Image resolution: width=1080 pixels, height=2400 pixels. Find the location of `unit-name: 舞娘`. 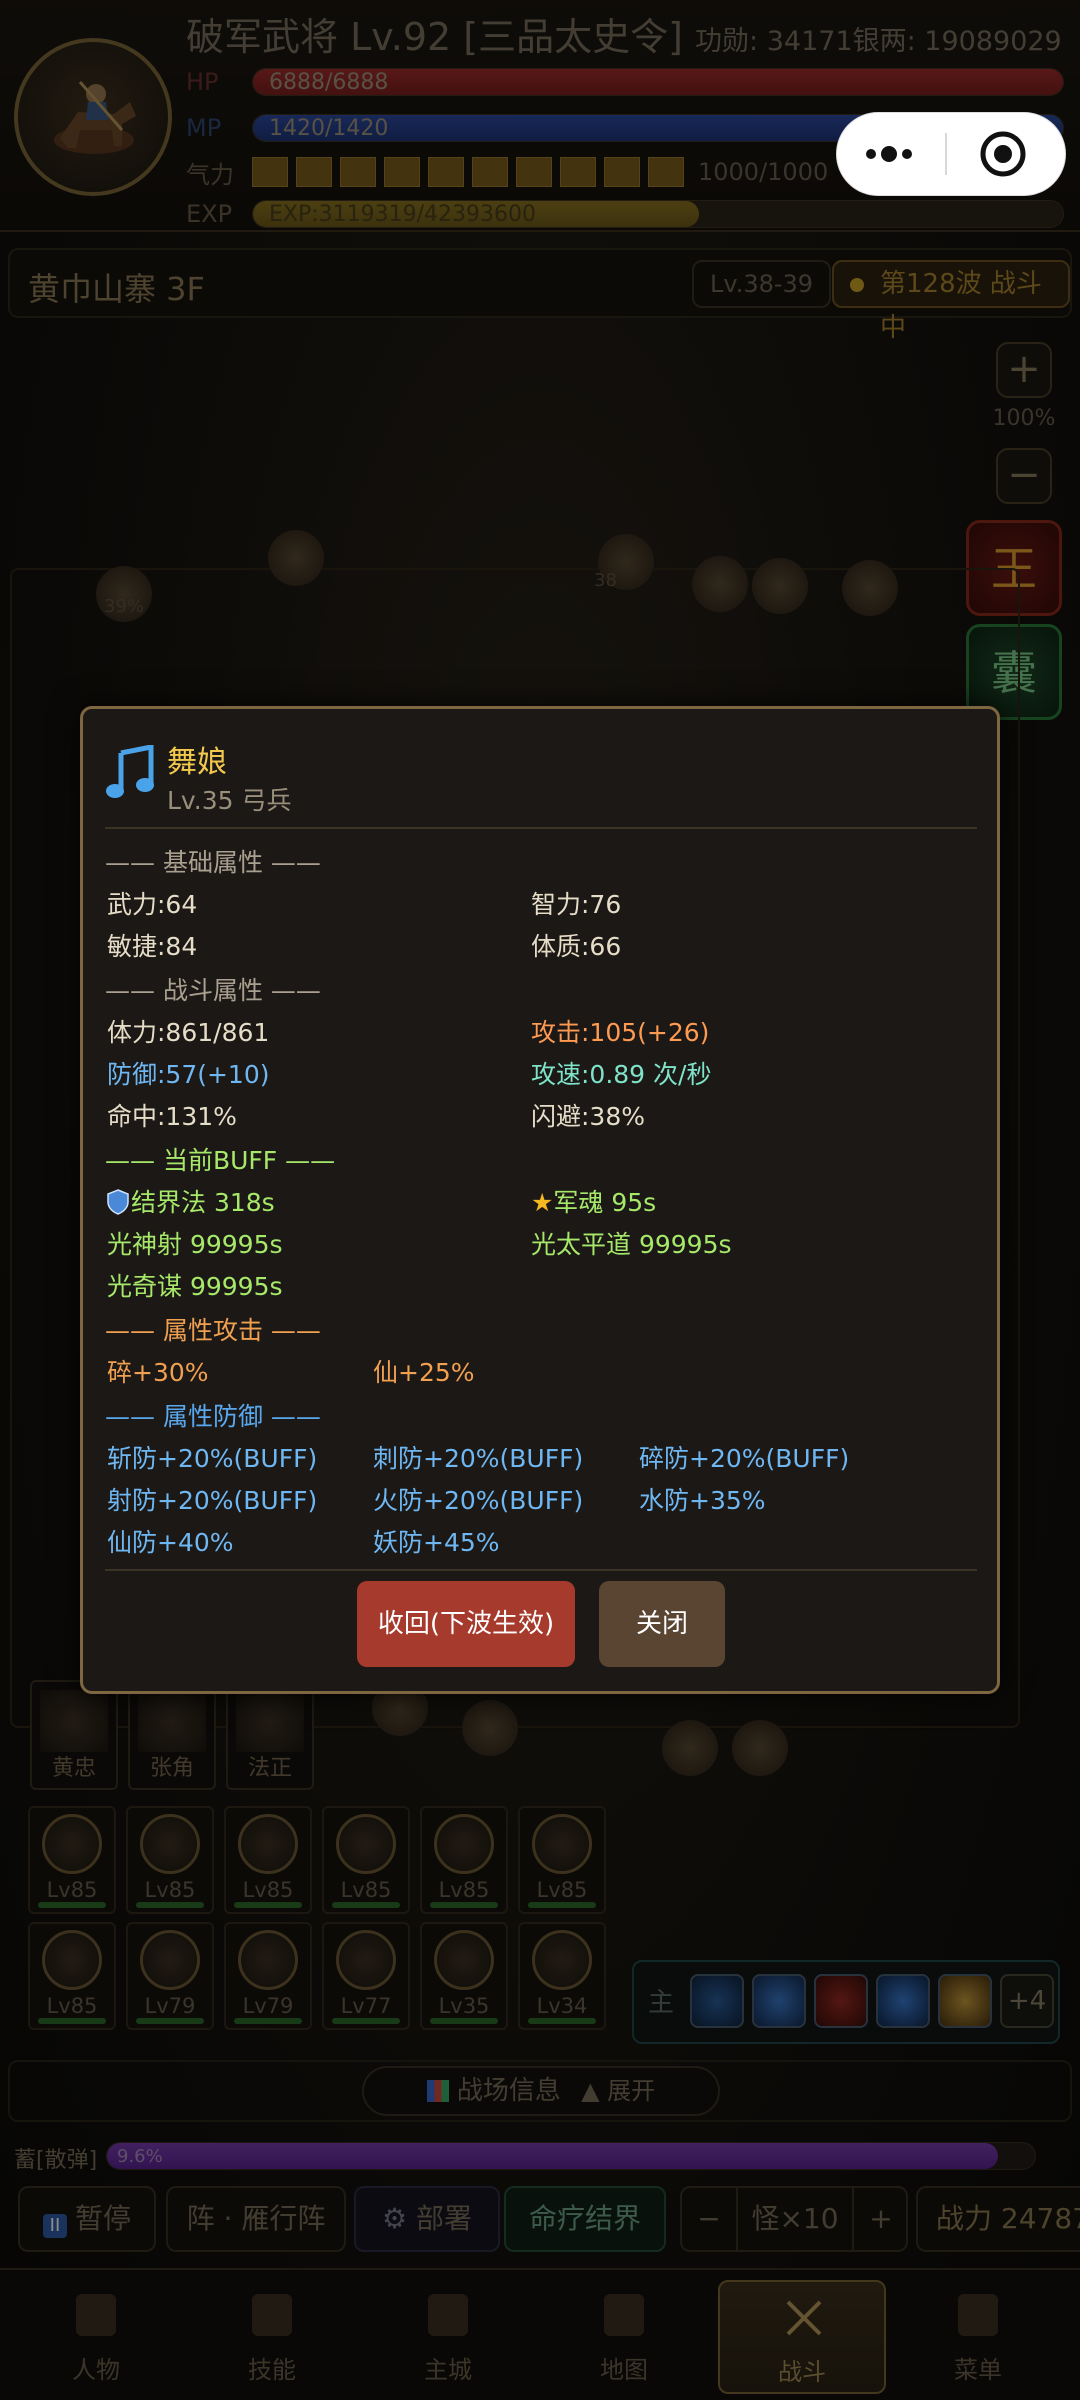

unit-name: 舞娘 is located at coordinates (197, 762).